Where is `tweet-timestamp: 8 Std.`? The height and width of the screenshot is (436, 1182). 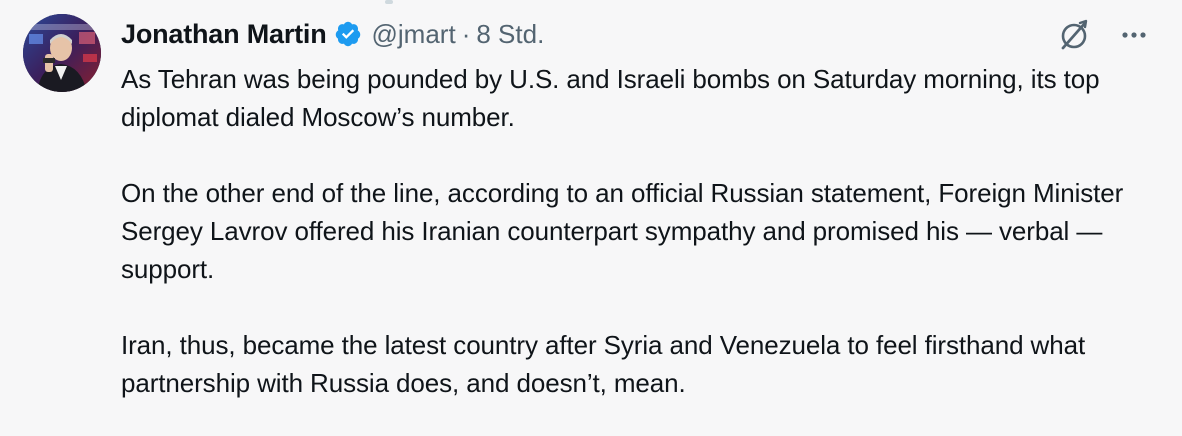
tweet-timestamp: 8 Std. is located at coordinates (510, 34).